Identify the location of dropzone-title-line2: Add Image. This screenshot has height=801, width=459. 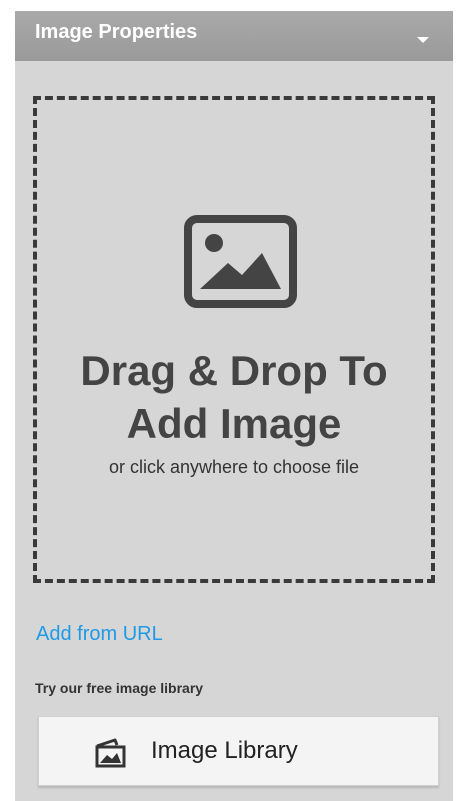
(234, 423).